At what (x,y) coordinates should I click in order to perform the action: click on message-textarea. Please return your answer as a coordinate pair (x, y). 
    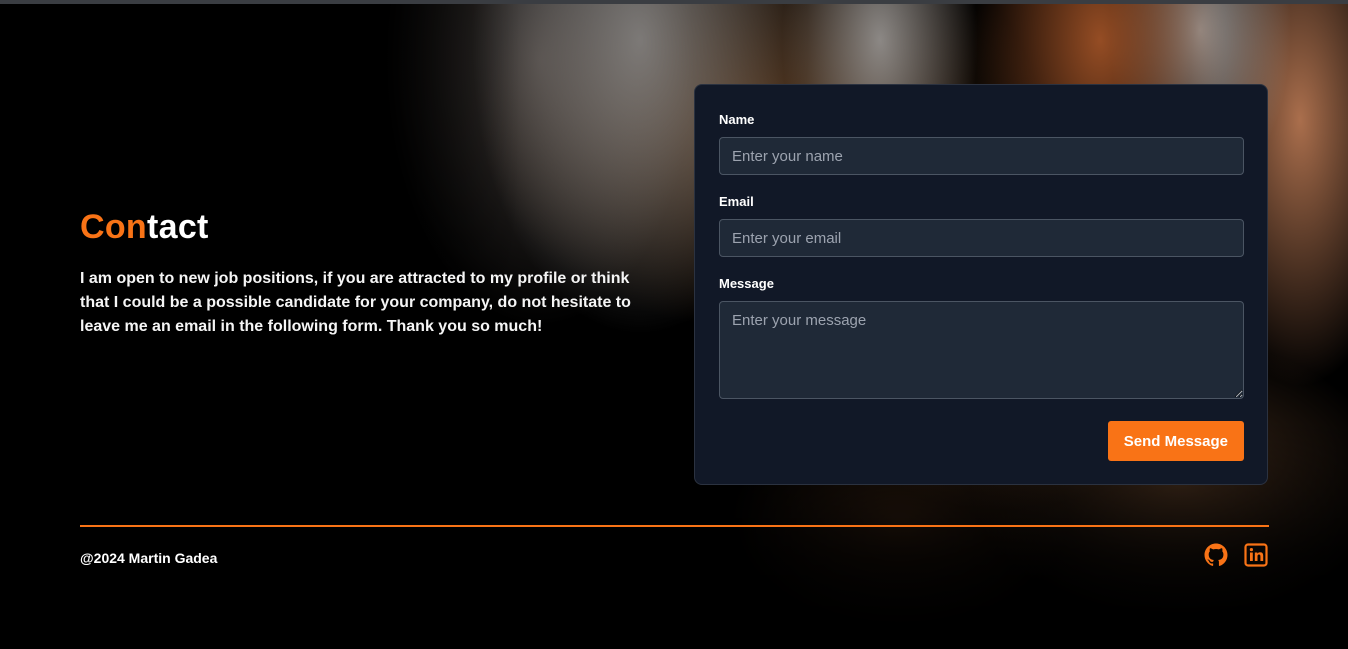
    Looking at the image, I should click on (981, 350).